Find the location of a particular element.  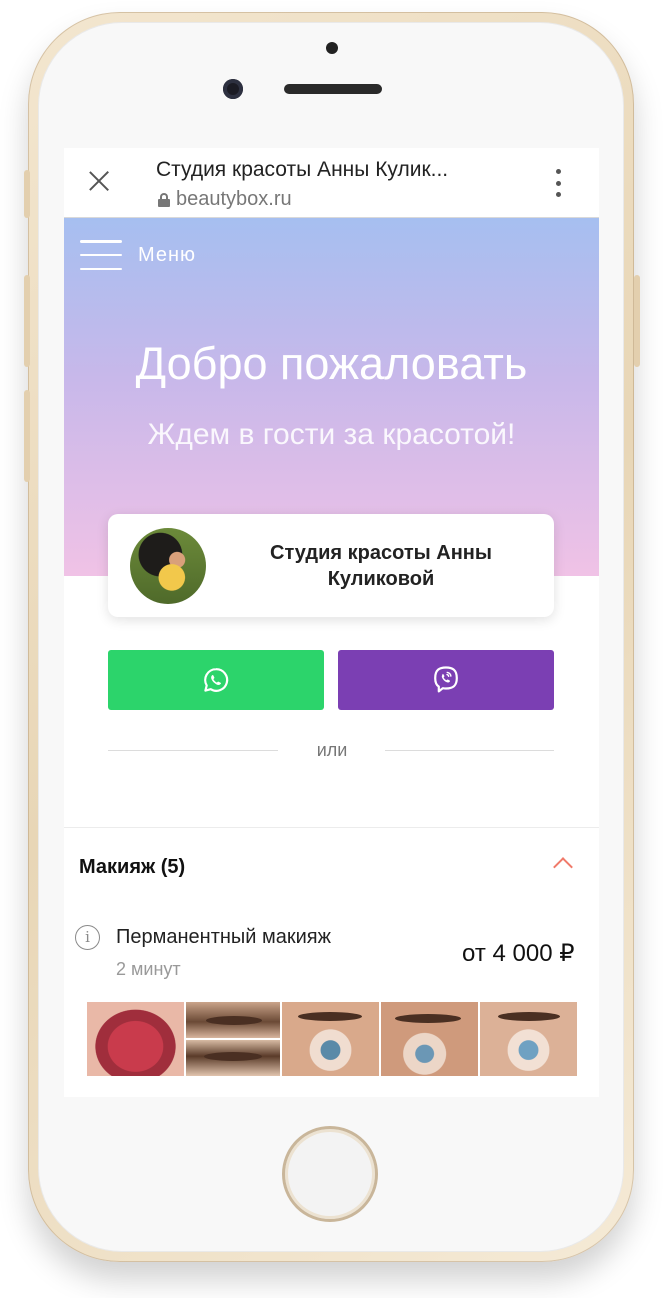

viber-button is located at coordinates (446, 680).